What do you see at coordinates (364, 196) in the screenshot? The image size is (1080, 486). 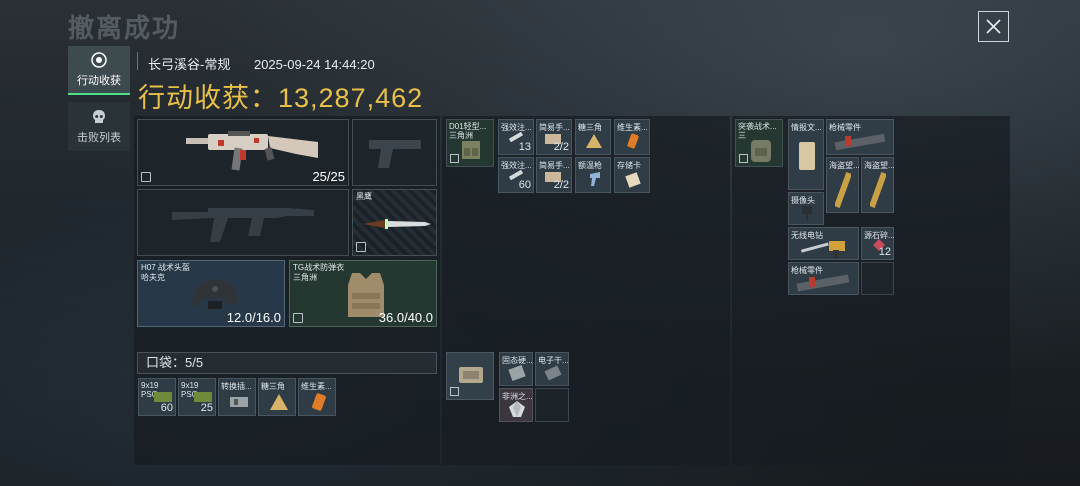 I see `melee-label: 黑鹰` at bounding box center [364, 196].